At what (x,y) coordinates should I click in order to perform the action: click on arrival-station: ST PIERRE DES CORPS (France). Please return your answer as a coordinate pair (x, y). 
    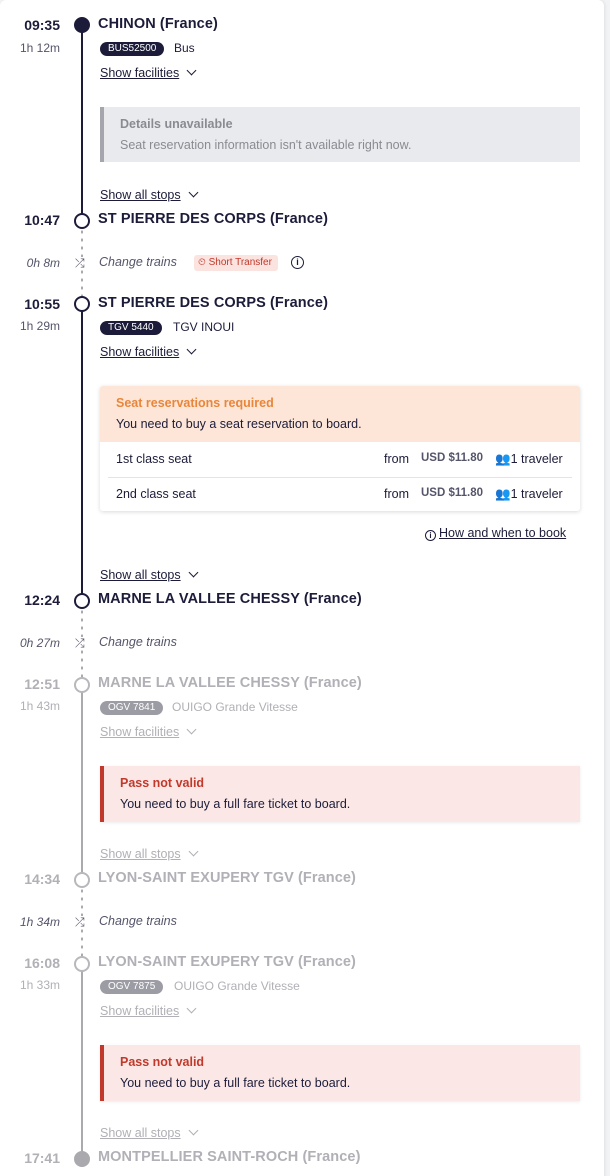
    Looking at the image, I should click on (213, 219).